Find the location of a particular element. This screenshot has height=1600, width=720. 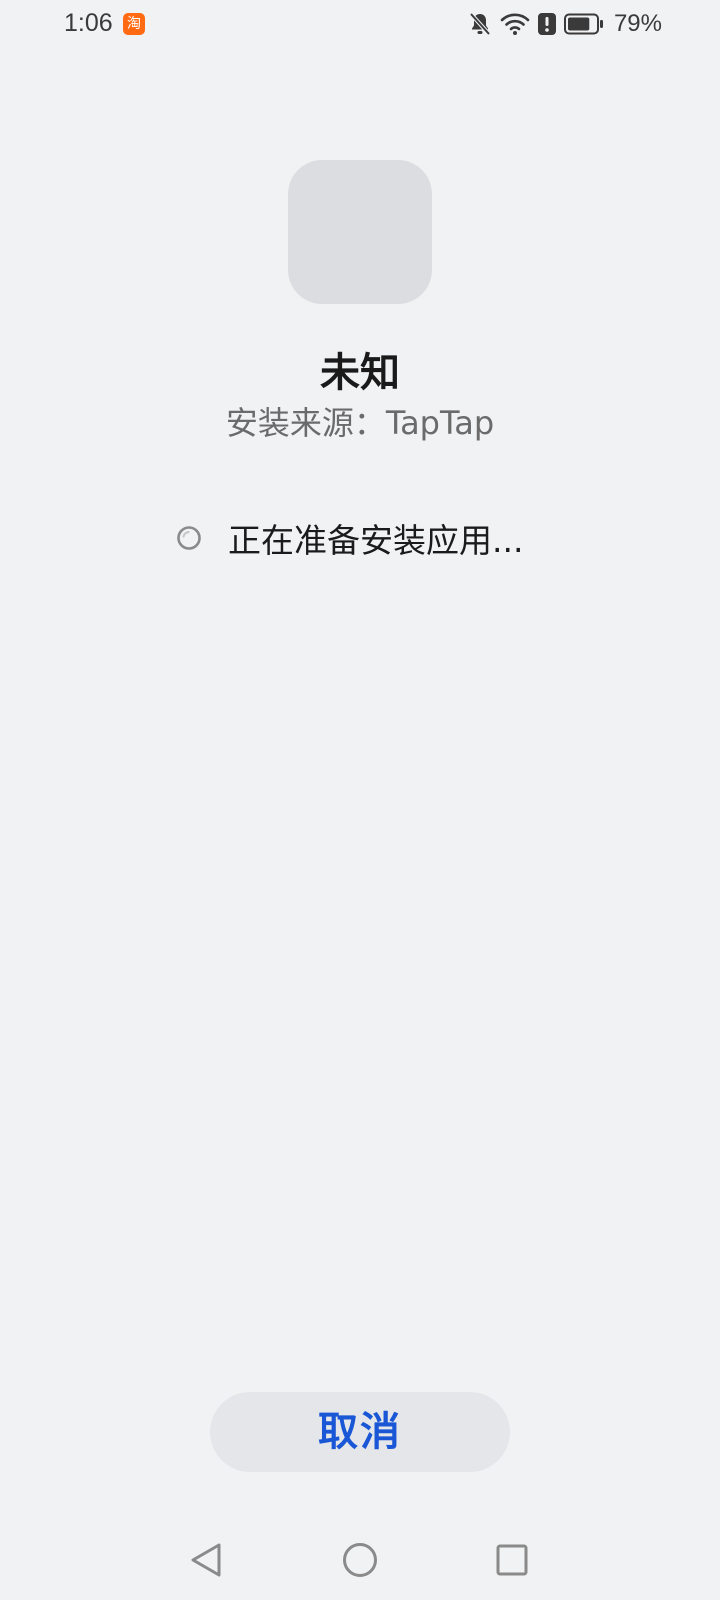

status-icons: 79% is located at coordinates (565, 24).